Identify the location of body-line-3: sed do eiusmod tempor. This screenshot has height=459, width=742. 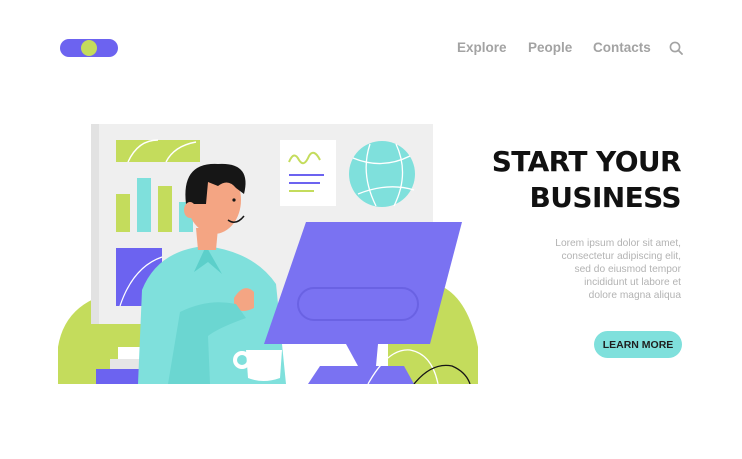
(627, 269).